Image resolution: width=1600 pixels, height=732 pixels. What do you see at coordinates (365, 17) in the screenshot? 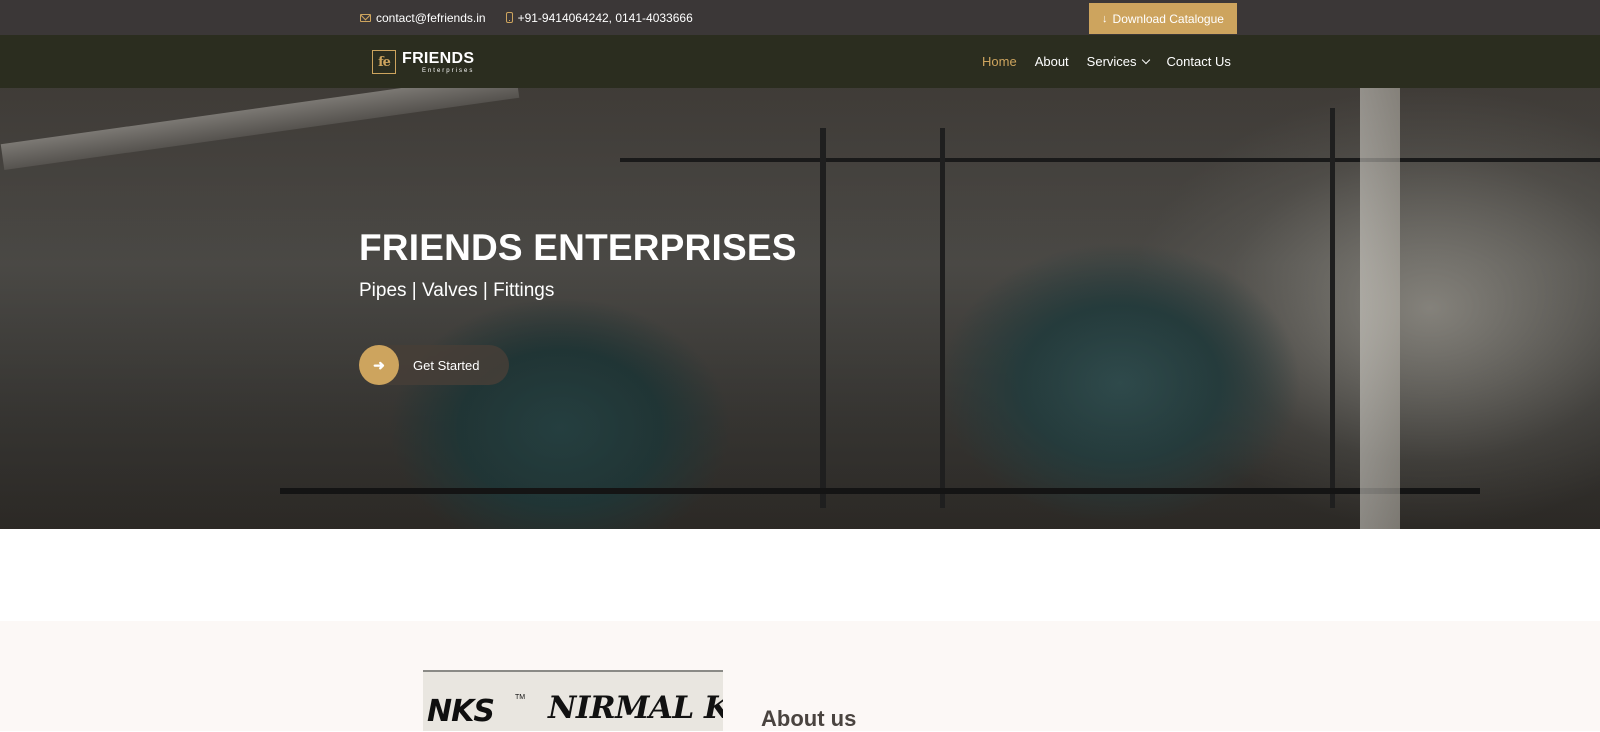
I see `envelope-icon` at bounding box center [365, 17].